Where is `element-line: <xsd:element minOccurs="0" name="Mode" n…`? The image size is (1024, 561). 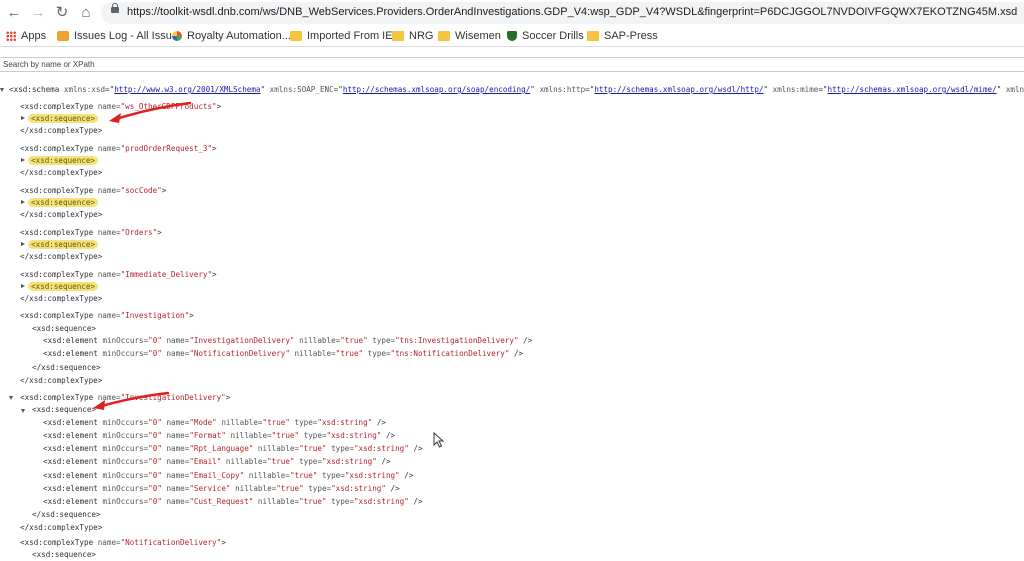
element-line: <xsd:element minOccurs="0" name="Mode" n… is located at coordinates (214, 422).